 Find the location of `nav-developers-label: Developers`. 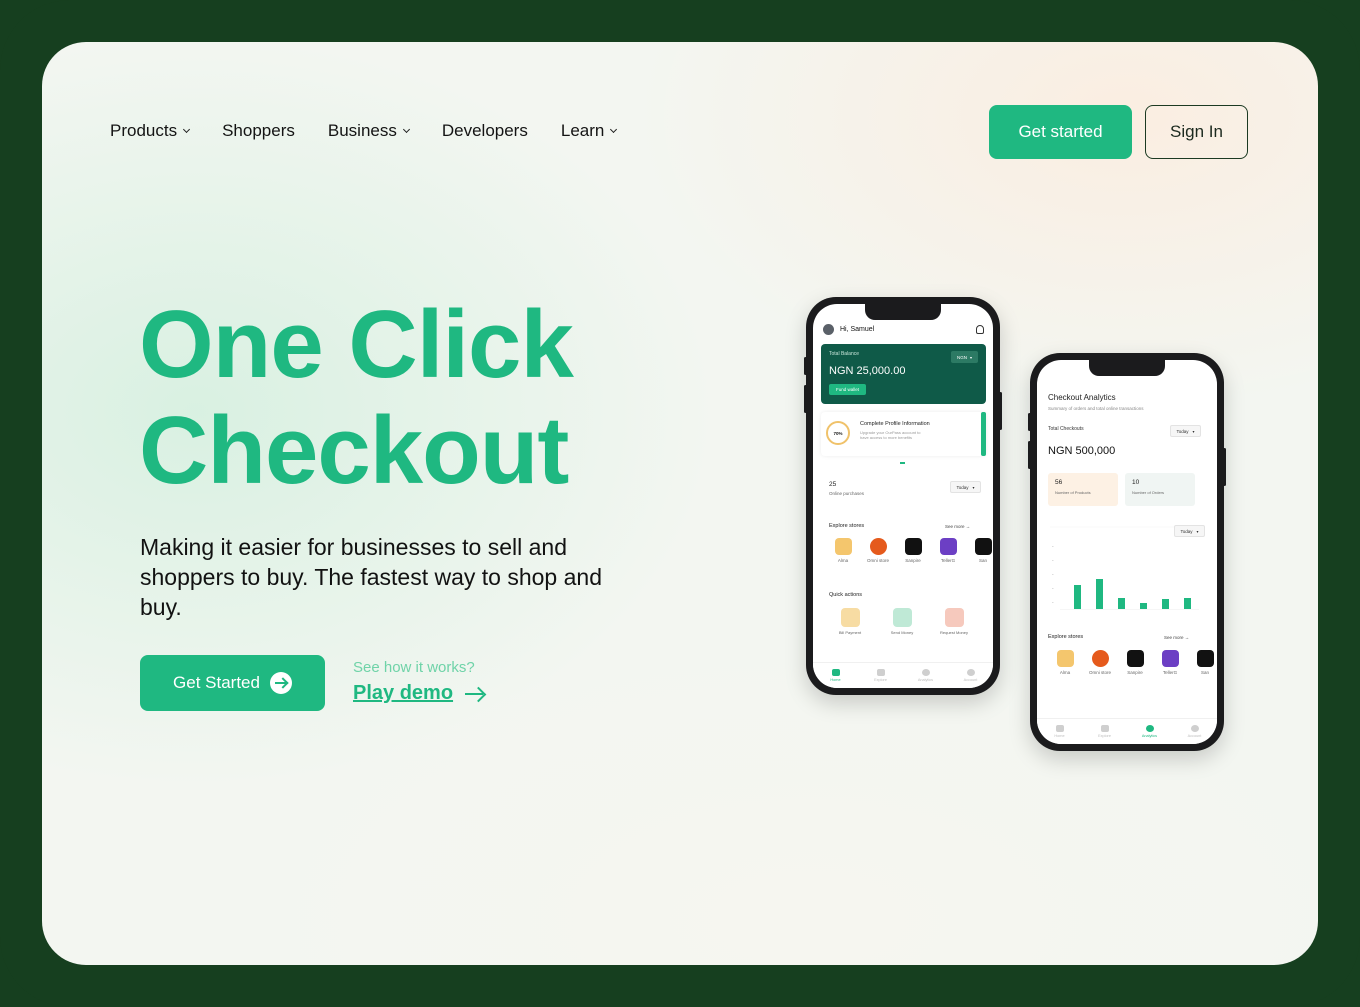

nav-developers-label: Developers is located at coordinates (484, 130).